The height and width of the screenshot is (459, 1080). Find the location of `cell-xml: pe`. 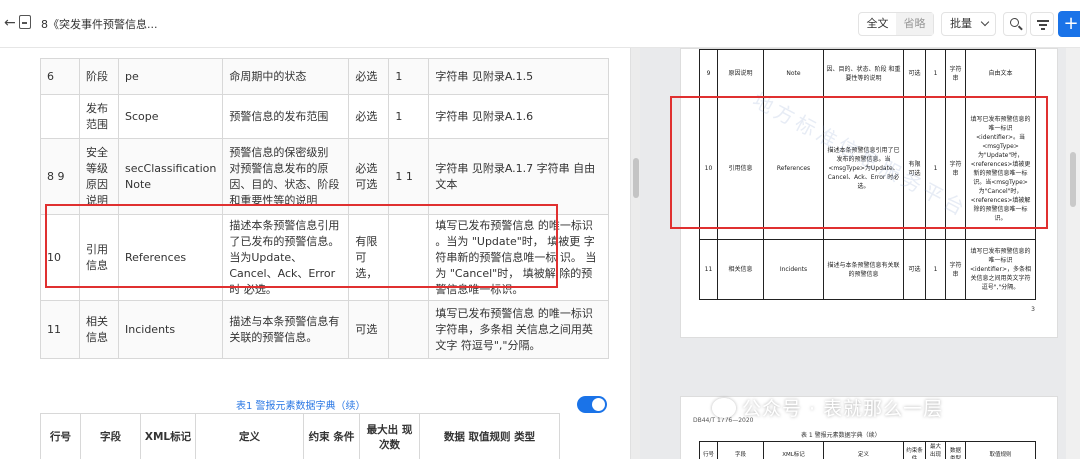

cell-xml: pe is located at coordinates (170, 76).